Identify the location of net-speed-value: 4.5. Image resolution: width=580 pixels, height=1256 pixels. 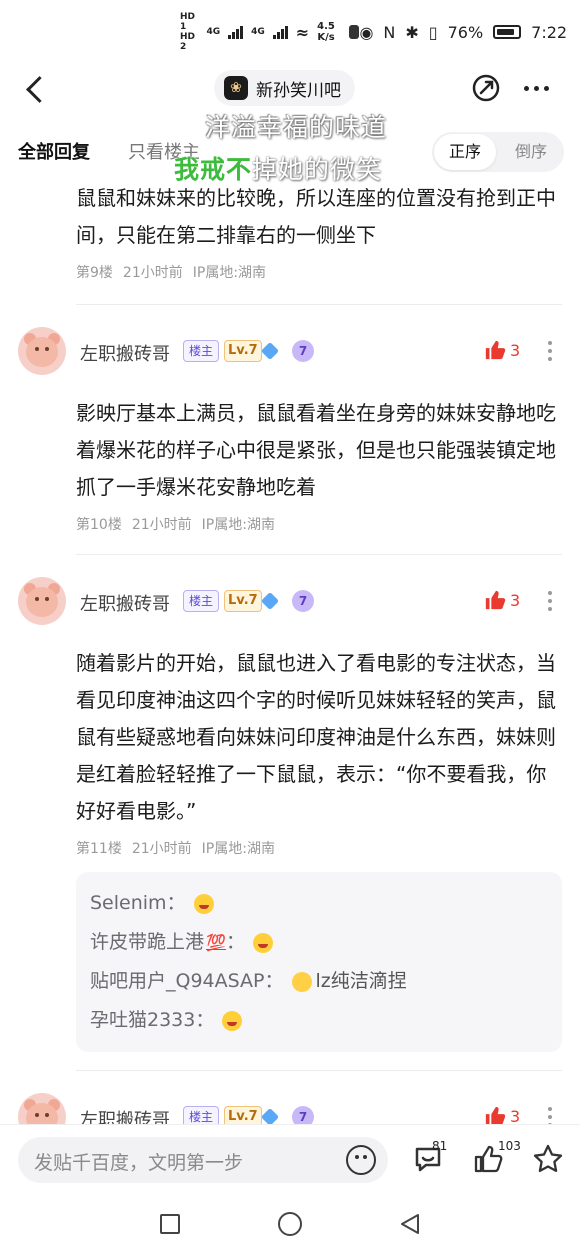
(326, 26).